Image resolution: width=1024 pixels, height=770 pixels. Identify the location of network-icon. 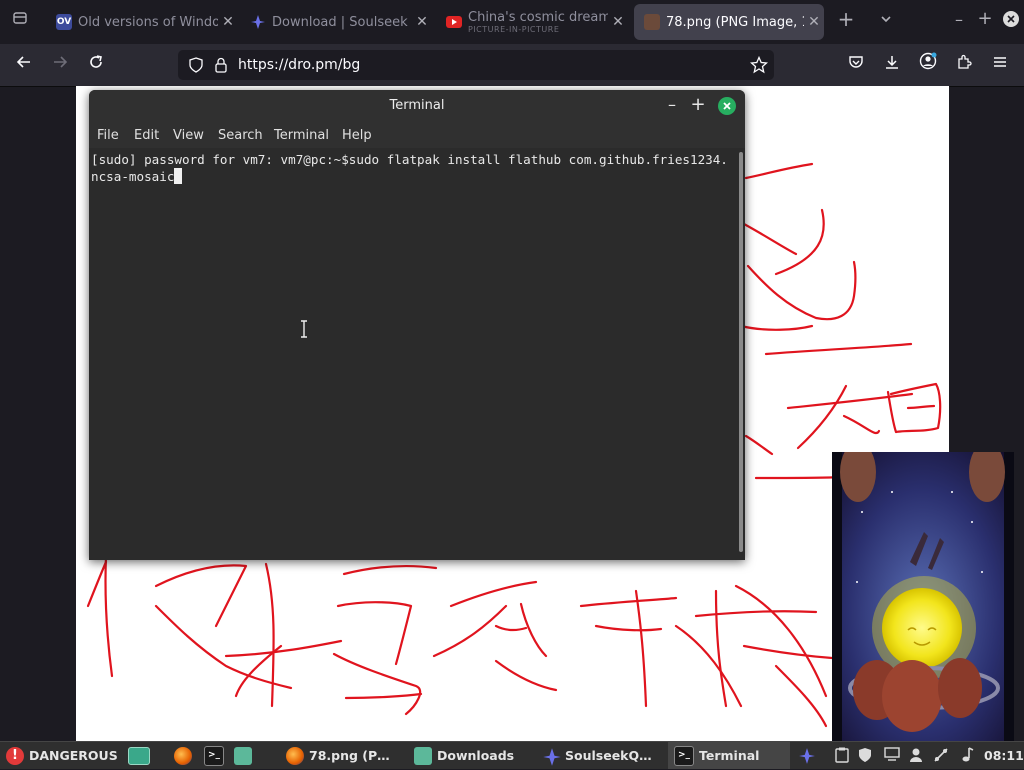
(941, 756).